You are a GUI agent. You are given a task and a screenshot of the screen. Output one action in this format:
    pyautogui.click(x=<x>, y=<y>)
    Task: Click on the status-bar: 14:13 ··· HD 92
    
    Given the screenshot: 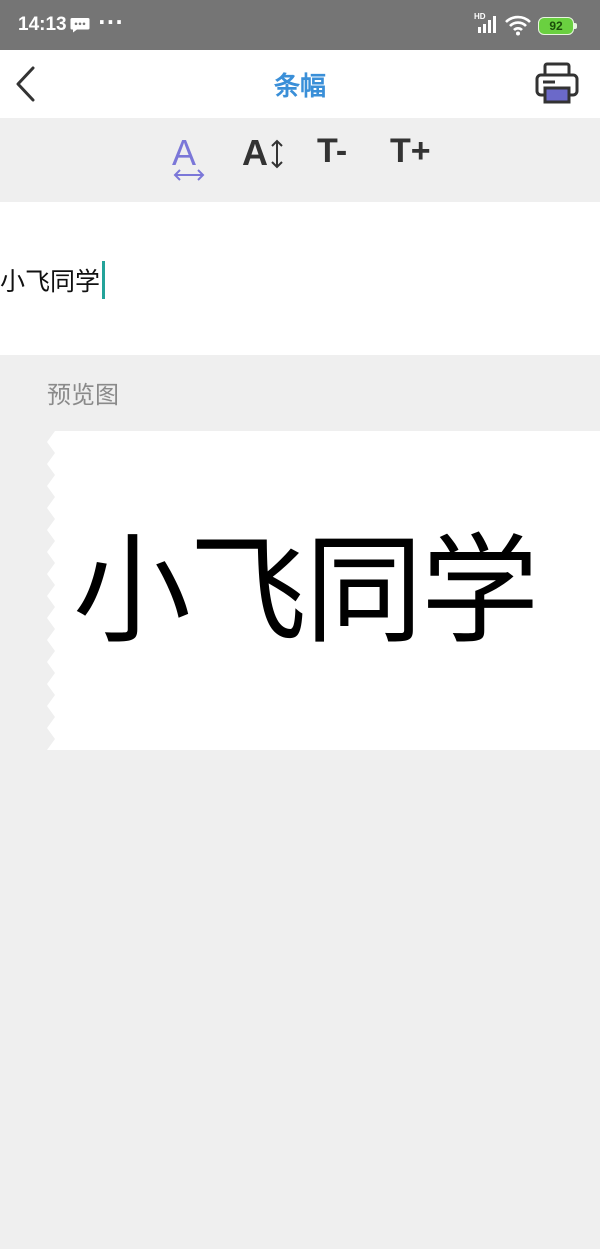 What is the action you would take?
    pyautogui.click(x=300, y=25)
    